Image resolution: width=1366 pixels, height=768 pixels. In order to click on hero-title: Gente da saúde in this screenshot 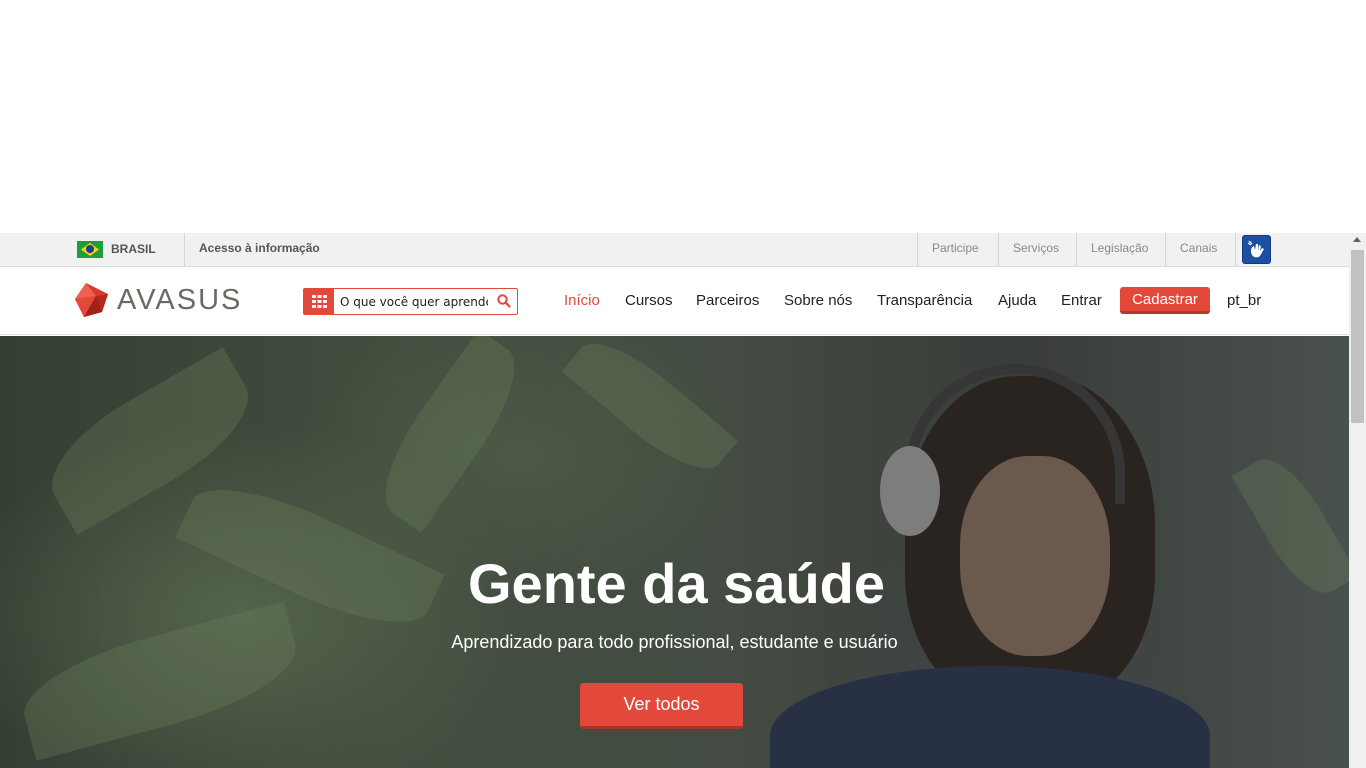, I will do `click(676, 583)`.